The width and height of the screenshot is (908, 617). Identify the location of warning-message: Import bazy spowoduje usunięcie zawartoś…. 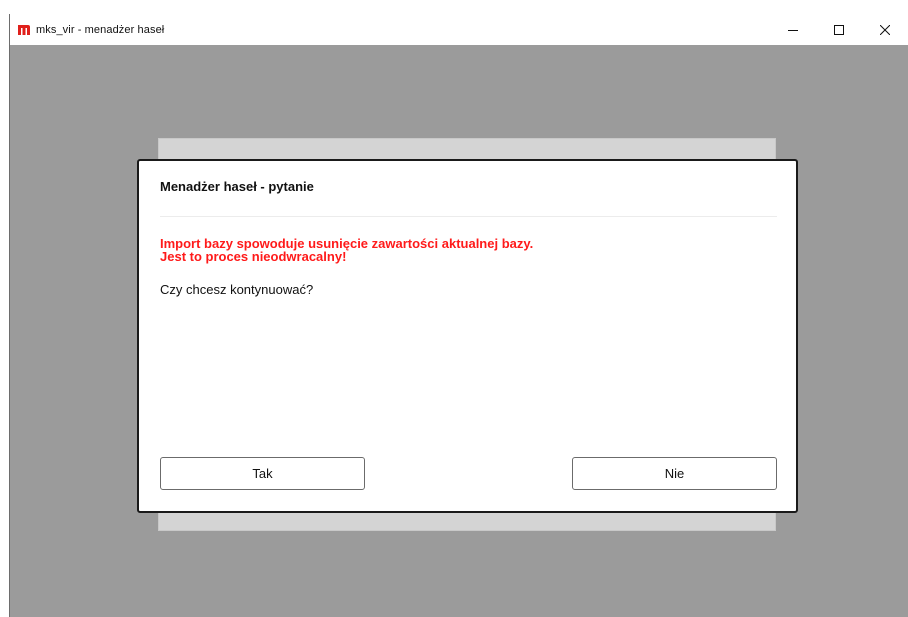
(460, 250).